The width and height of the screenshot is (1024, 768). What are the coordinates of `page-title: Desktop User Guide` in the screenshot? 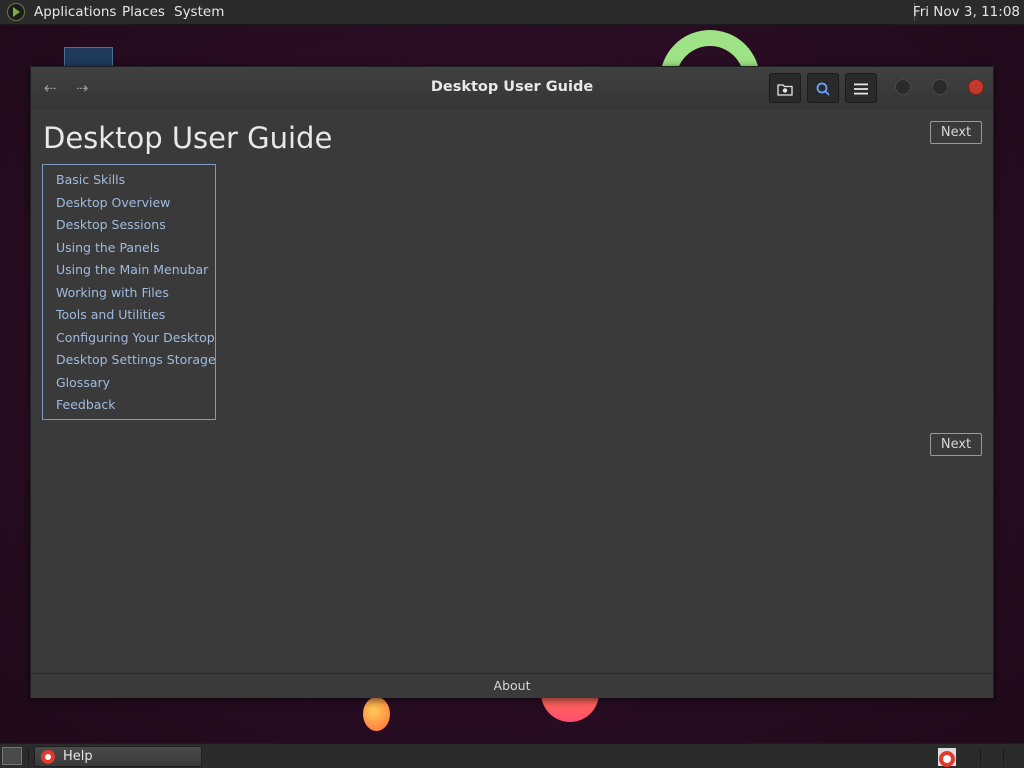 It's located at (188, 138).